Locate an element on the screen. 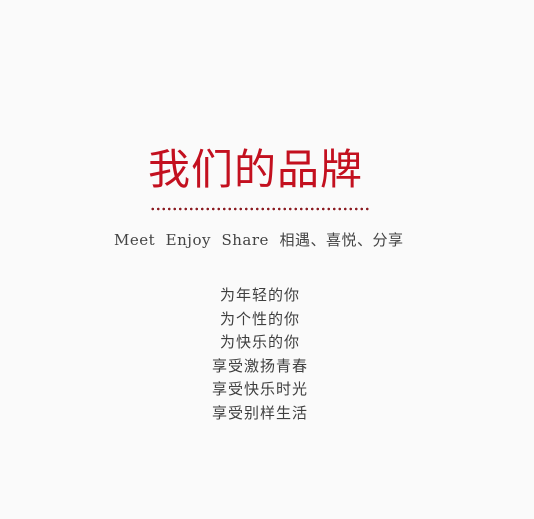 The image size is (534, 519). brand-tagline: Meet Enjoy Share 相遇、喜悦、分享 is located at coordinates (259, 240).